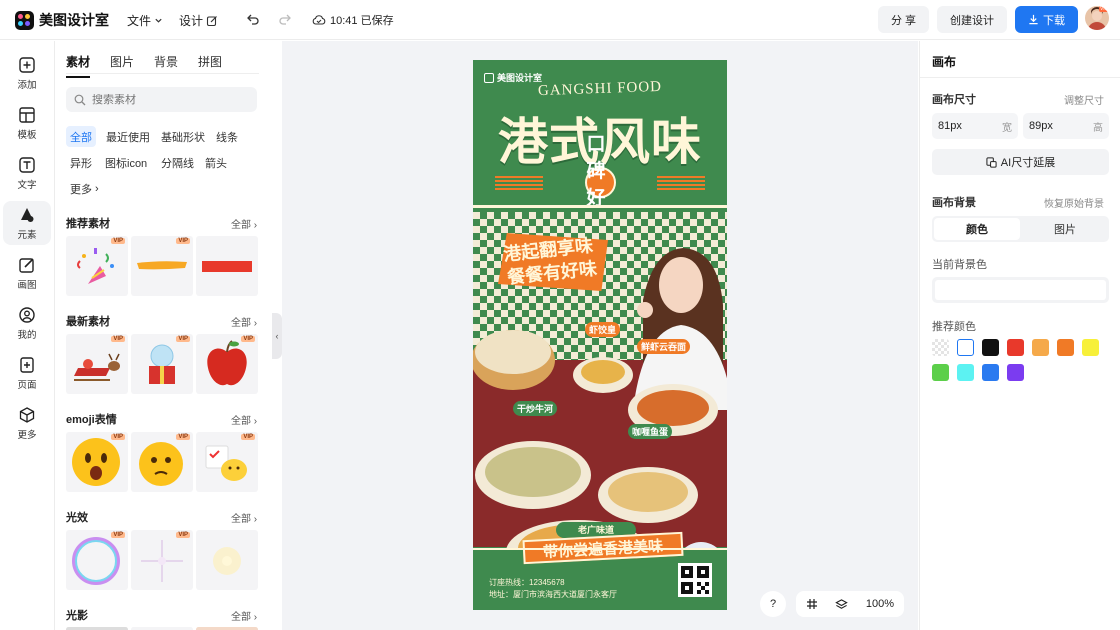 Image resolution: width=1120 pixels, height=630 pixels. I want to click on tab-divider, so click(162, 73).